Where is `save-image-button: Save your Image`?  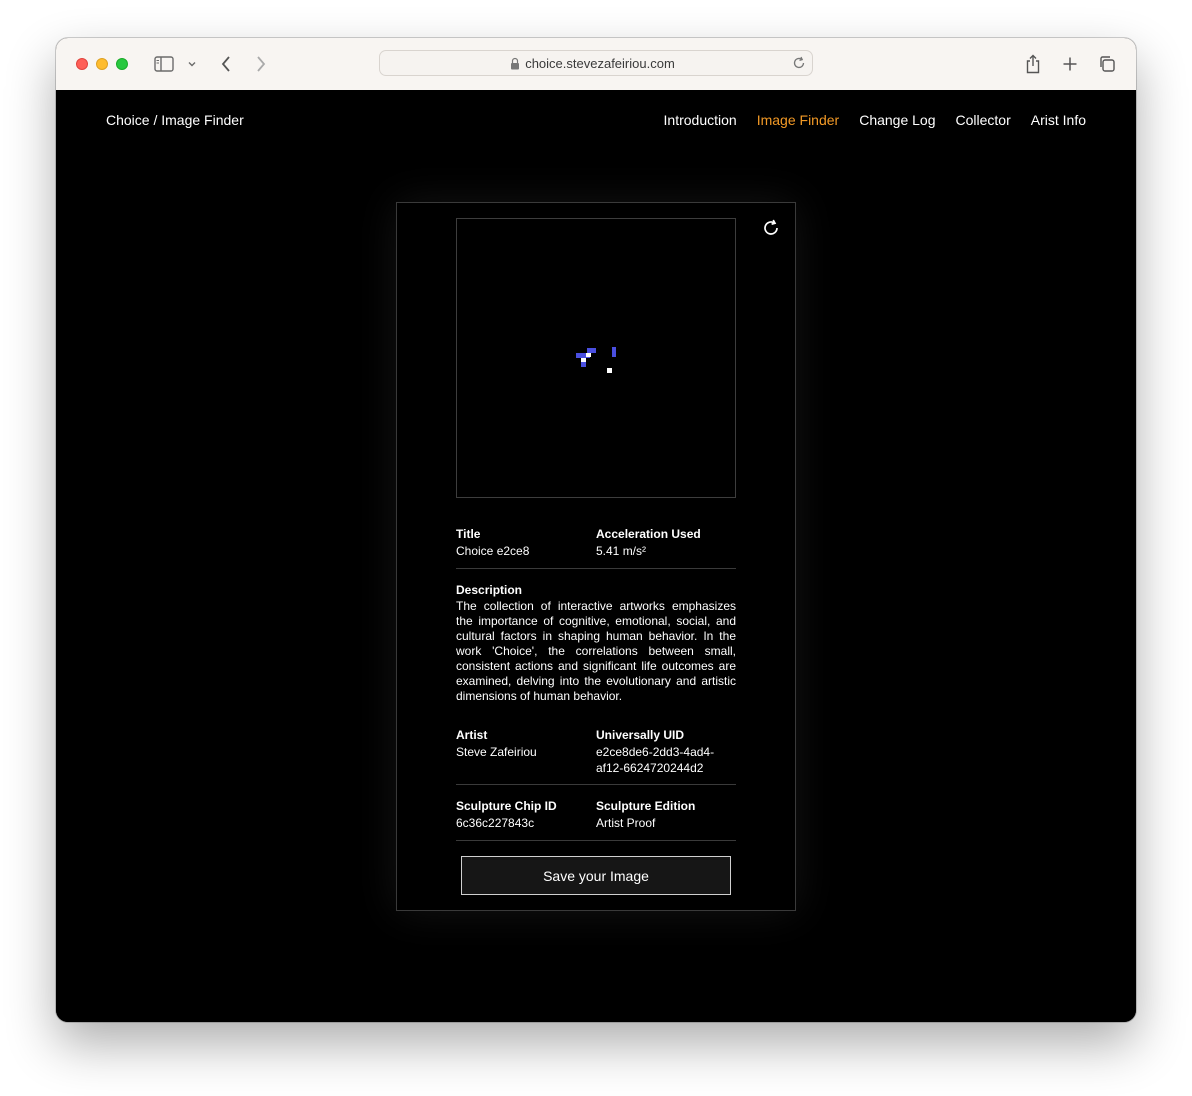
save-image-button: Save your Image is located at coordinates (596, 875).